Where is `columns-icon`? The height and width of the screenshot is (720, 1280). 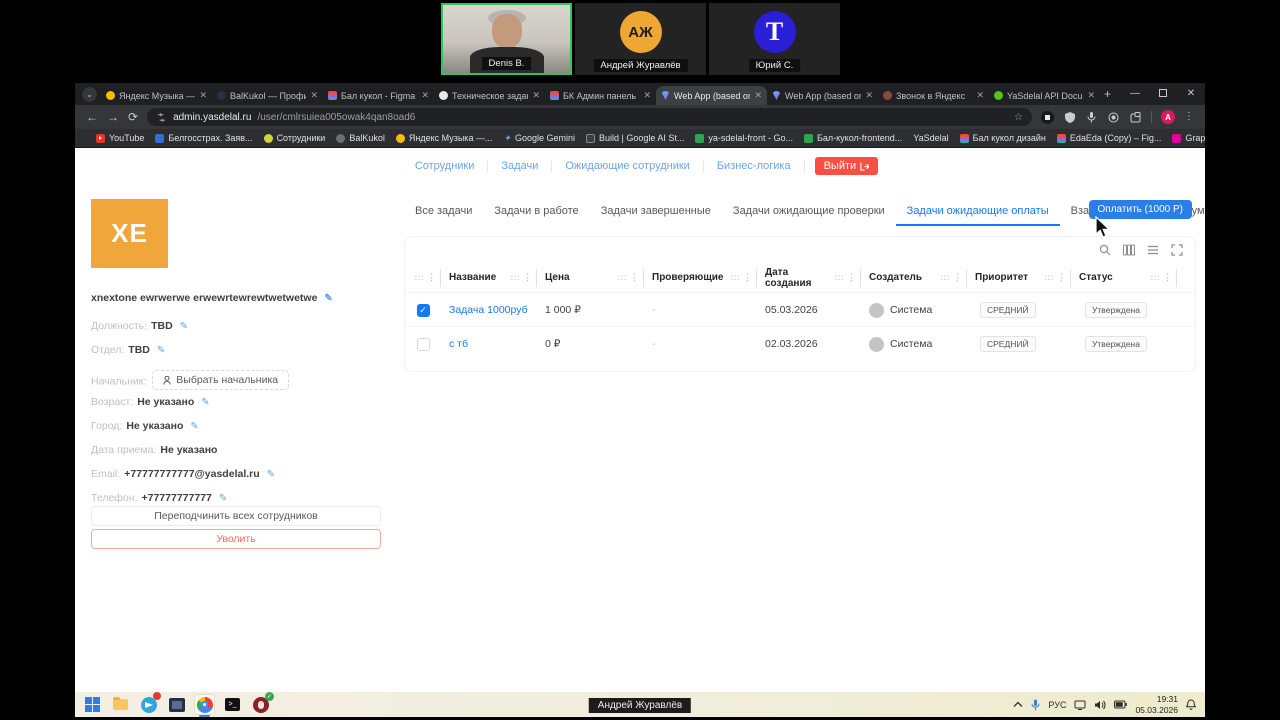 columns-icon is located at coordinates (1129, 250).